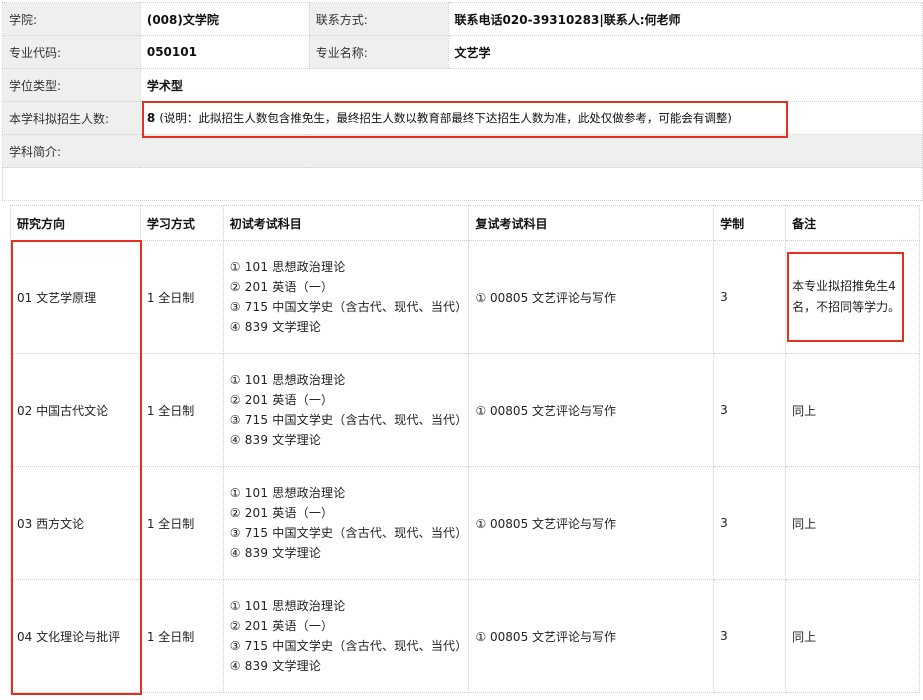 The image size is (923, 700). Describe the element at coordinates (71, 52) in the screenshot. I see `major-code-label: 专业代码:` at that location.